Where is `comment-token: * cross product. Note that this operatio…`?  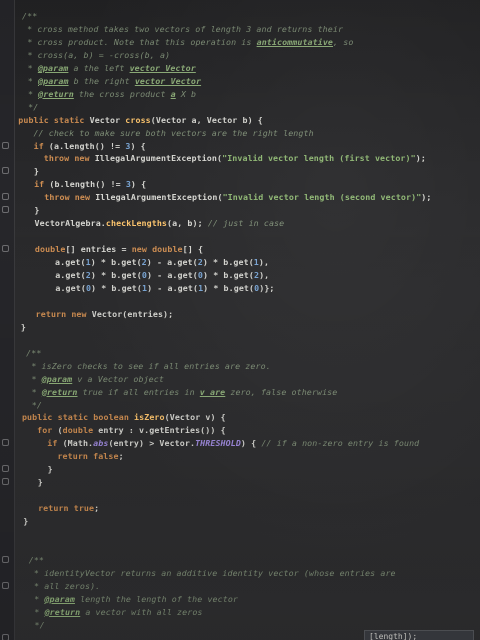 comment-token: * cross product. Note that this operatio… is located at coordinates (142, 41).